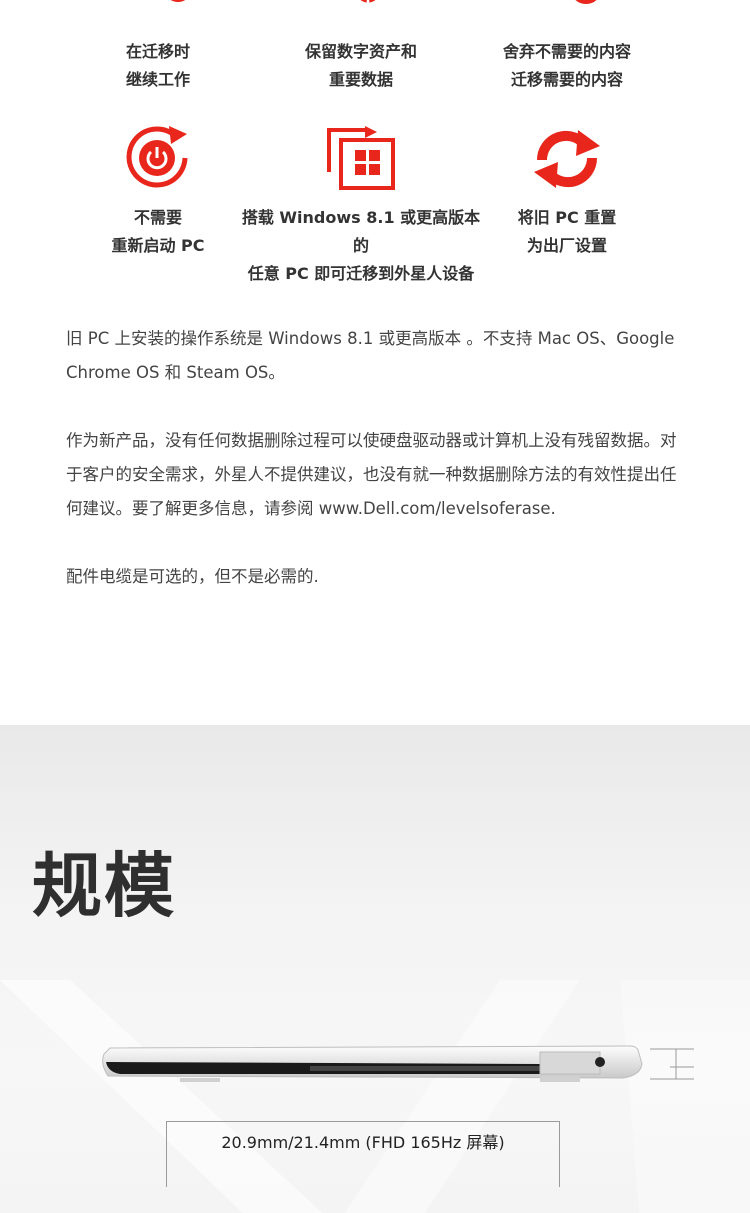 Image resolution: width=750 pixels, height=1213 pixels. I want to click on reset-arrows-icon, so click(567, 161).